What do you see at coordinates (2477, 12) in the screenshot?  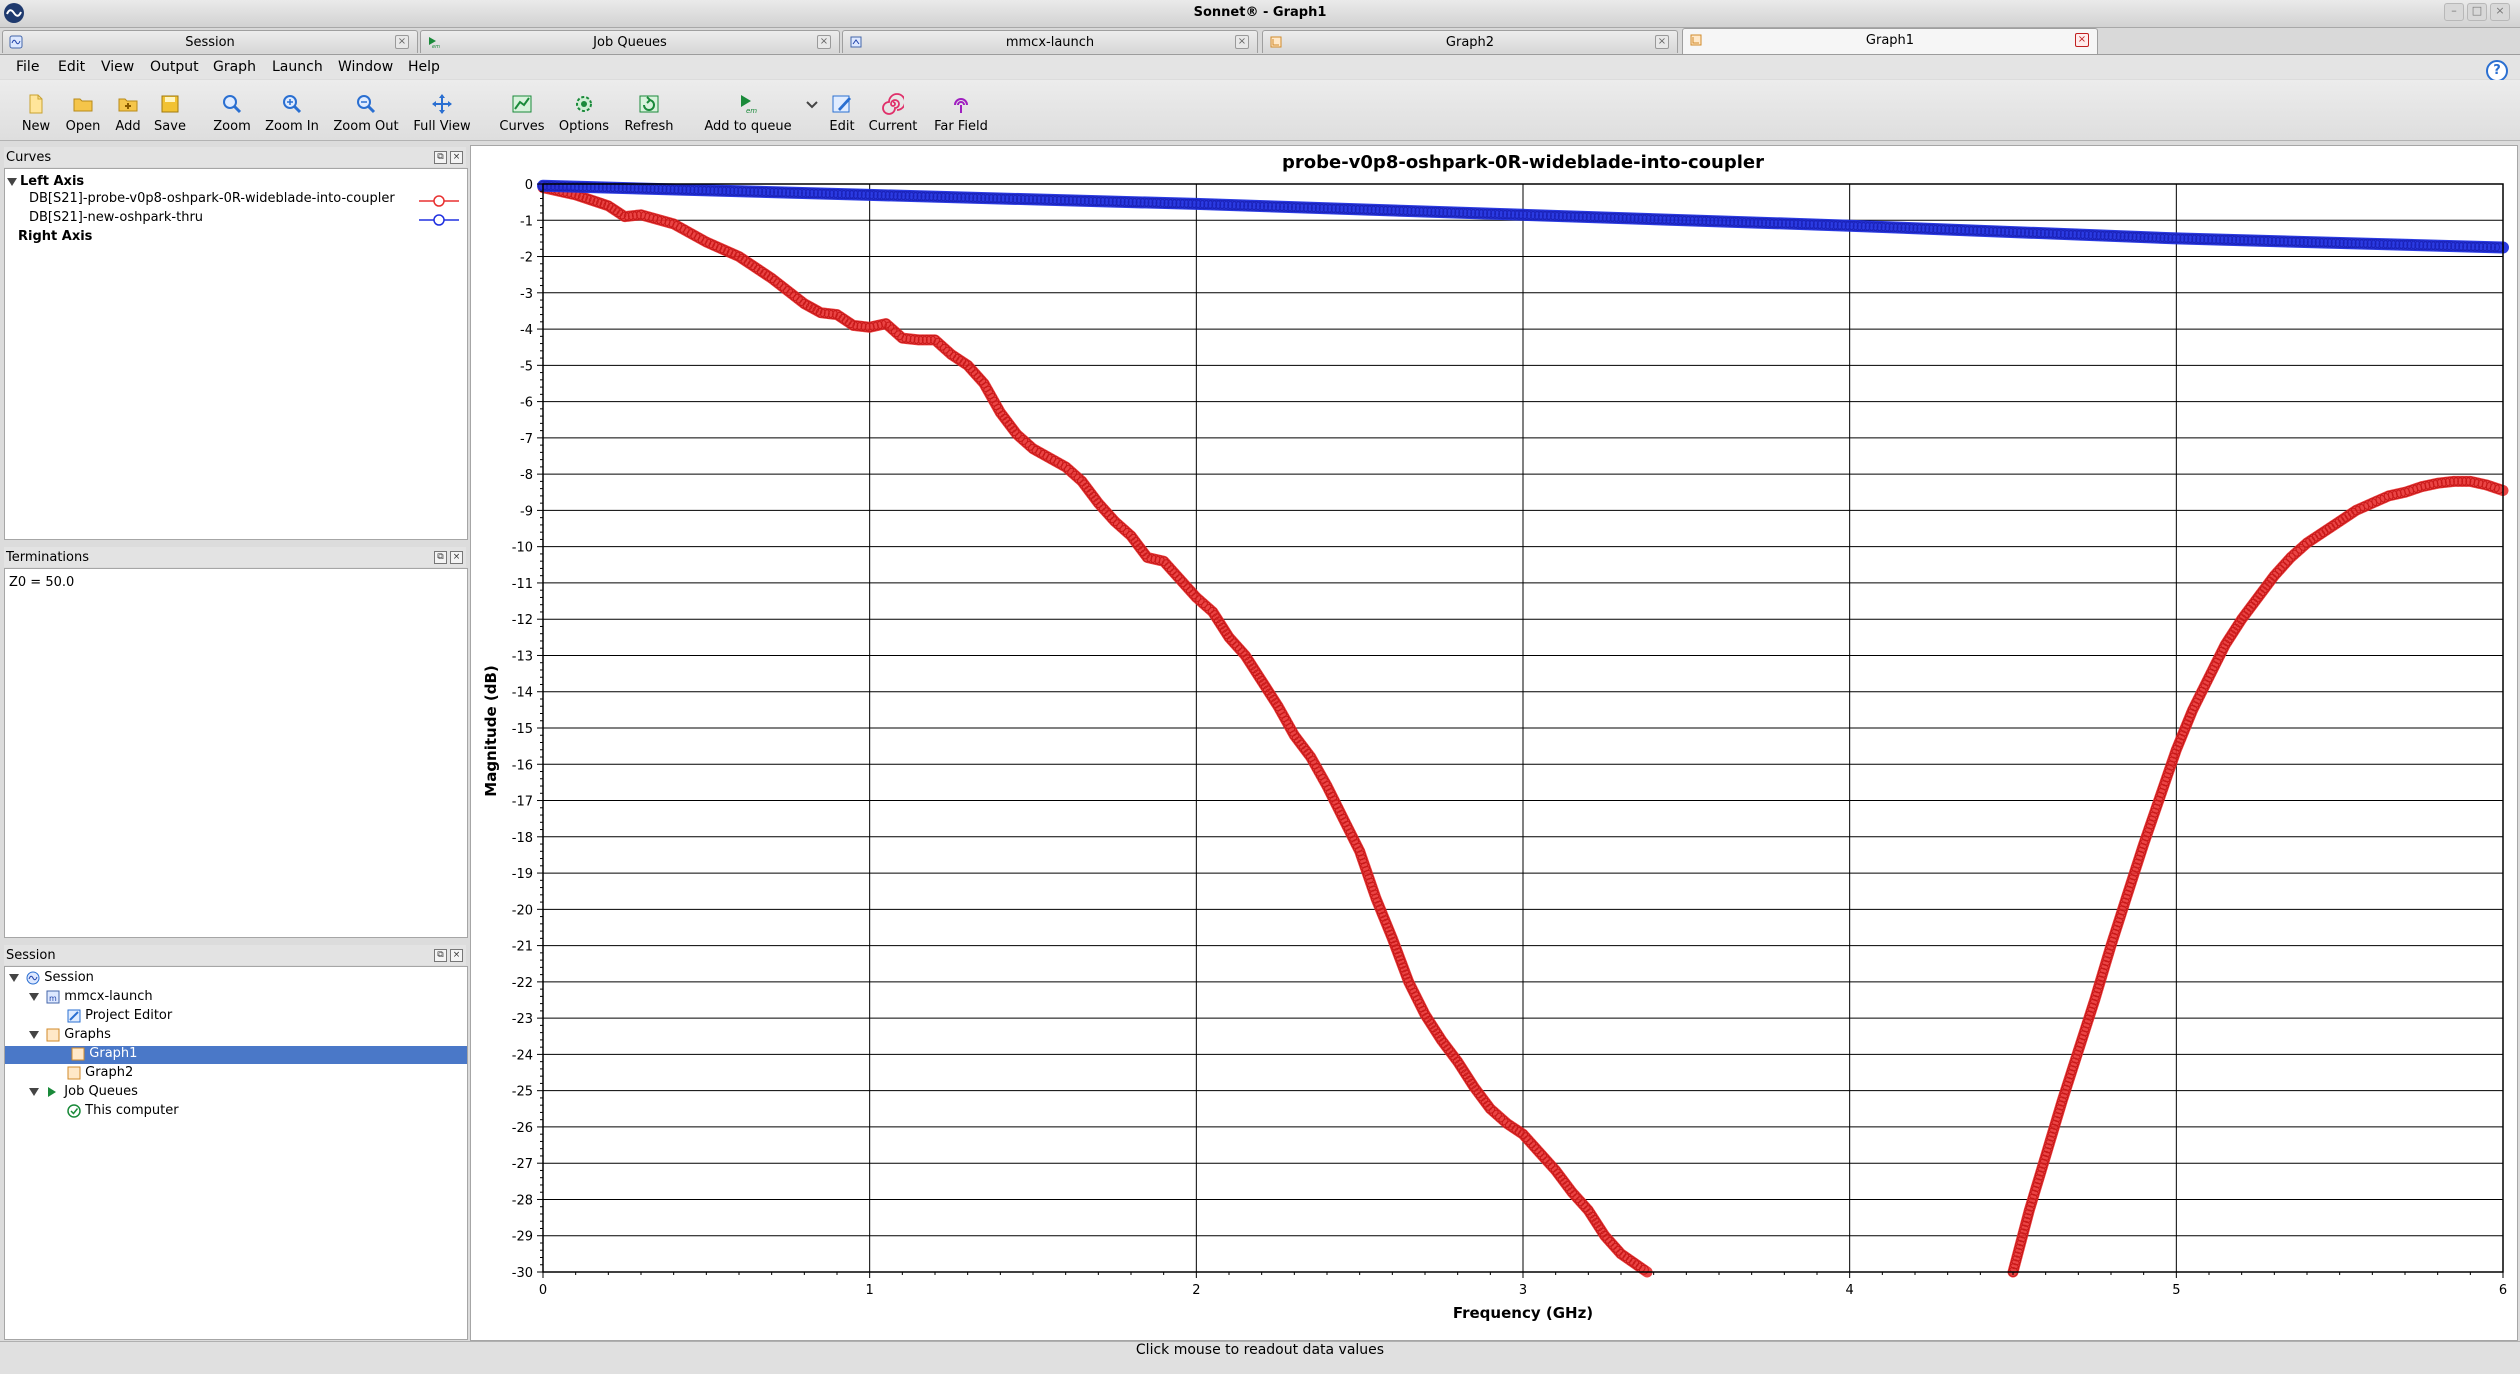 I see `maximize-button: □` at bounding box center [2477, 12].